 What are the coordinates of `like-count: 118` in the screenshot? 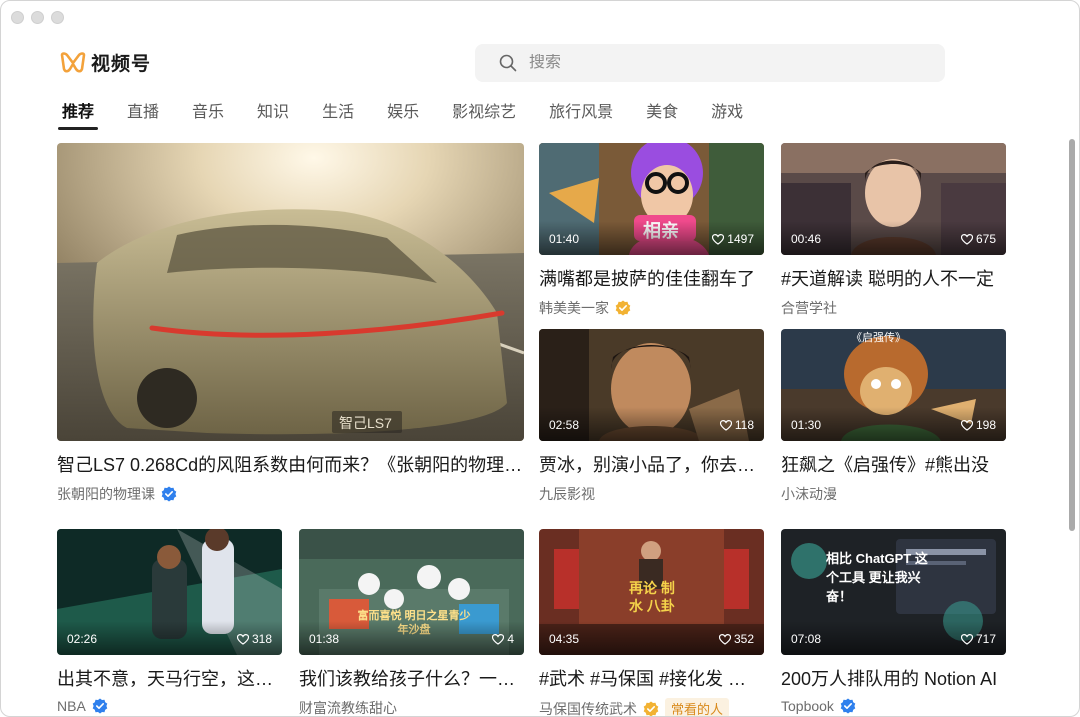 It's located at (744, 425).